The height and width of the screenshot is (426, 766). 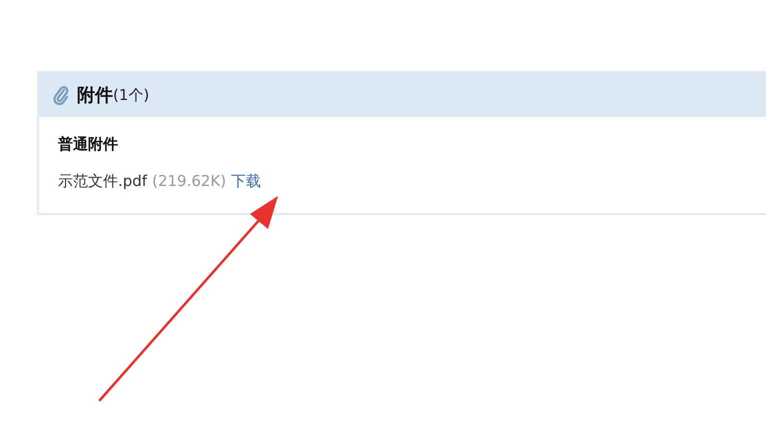 What do you see at coordinates (246, 181) in the screenshot?
I see `download-link: 下载` at bounding box center [246, 181].